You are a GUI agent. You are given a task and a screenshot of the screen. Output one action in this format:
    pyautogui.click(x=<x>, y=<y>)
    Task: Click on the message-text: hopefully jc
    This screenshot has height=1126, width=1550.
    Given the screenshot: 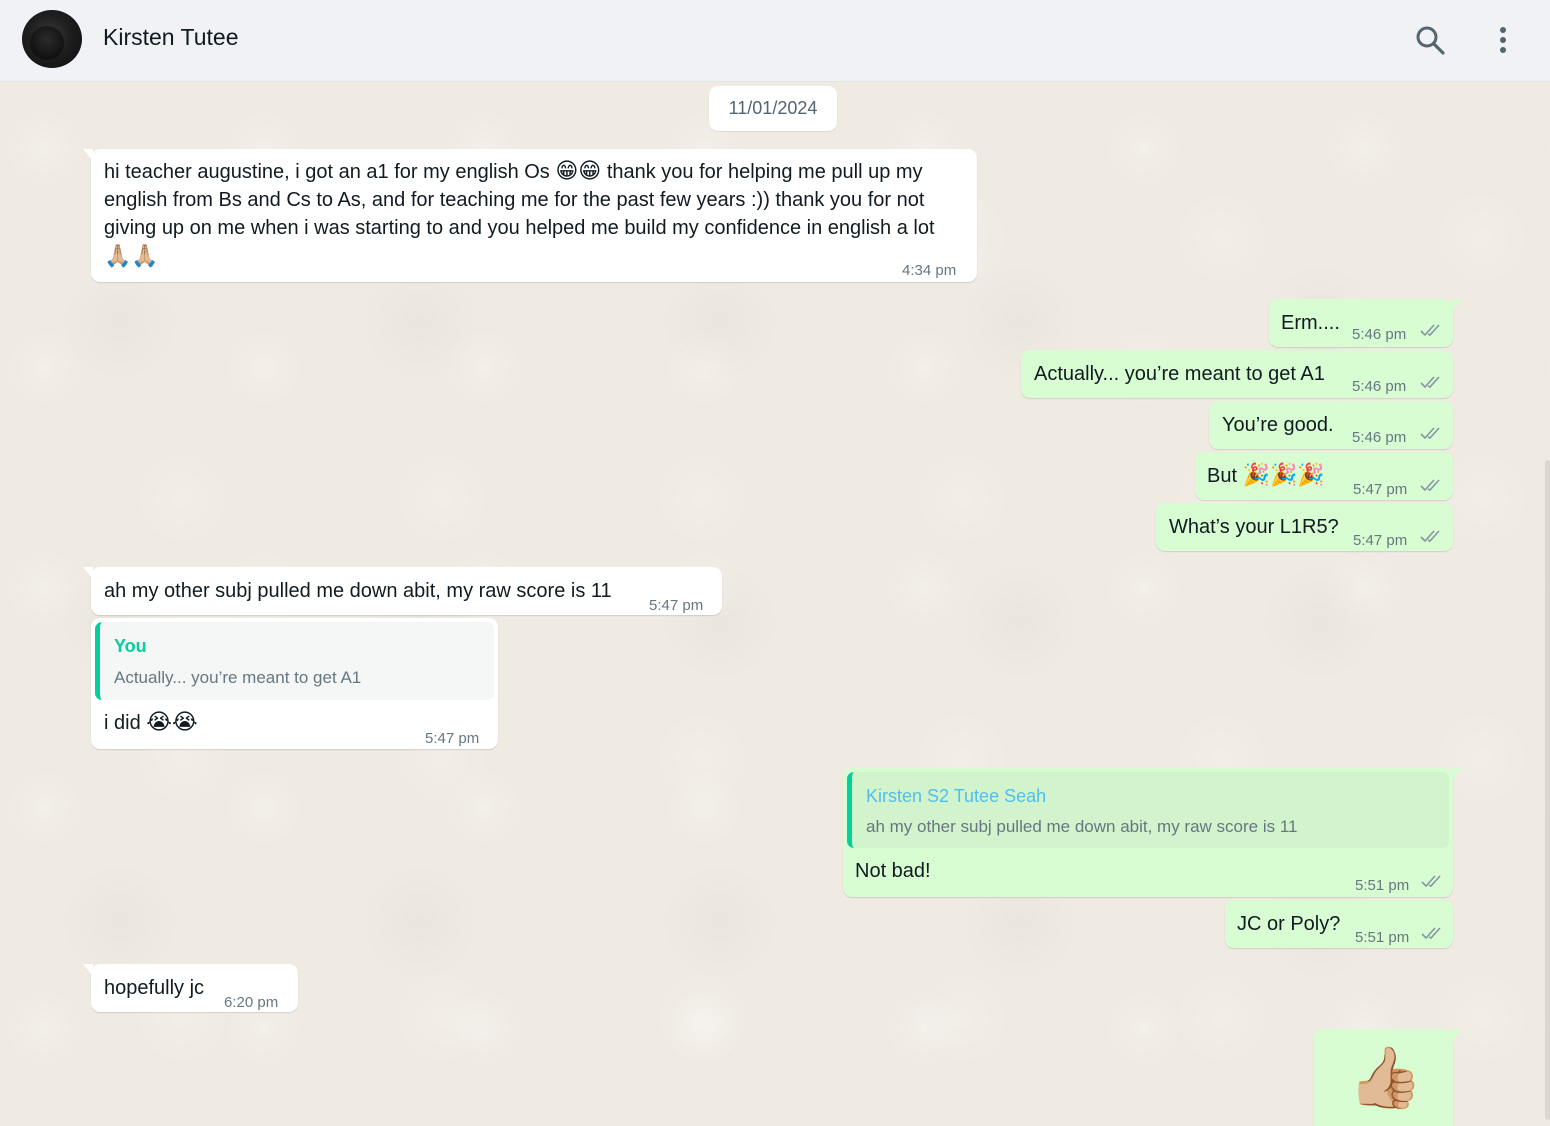 What is the action you would take?
    pyautogui.click(x=154, y=988)
    